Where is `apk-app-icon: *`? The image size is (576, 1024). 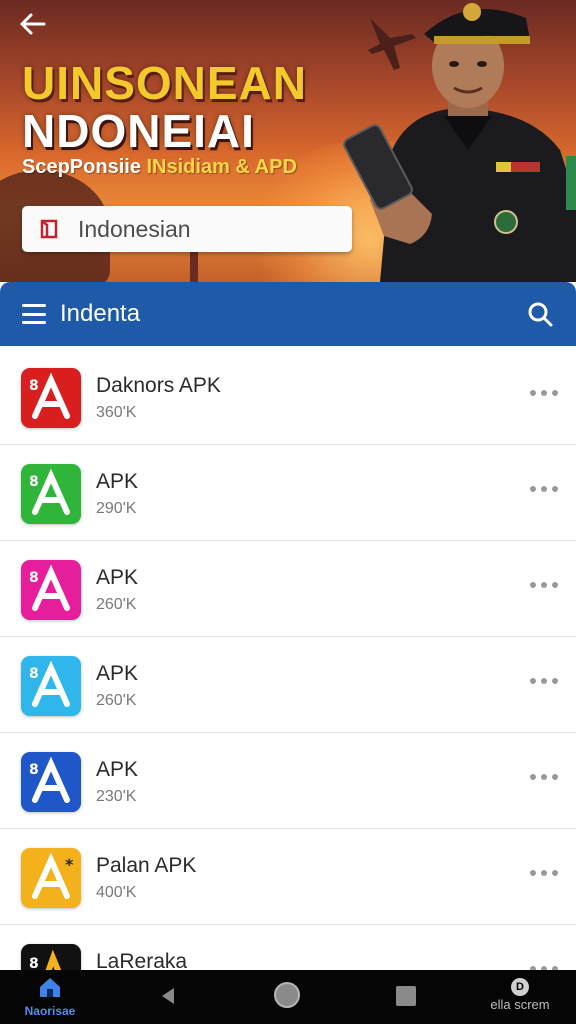 apk-app-icon: * is located at coordinates (51, 878).